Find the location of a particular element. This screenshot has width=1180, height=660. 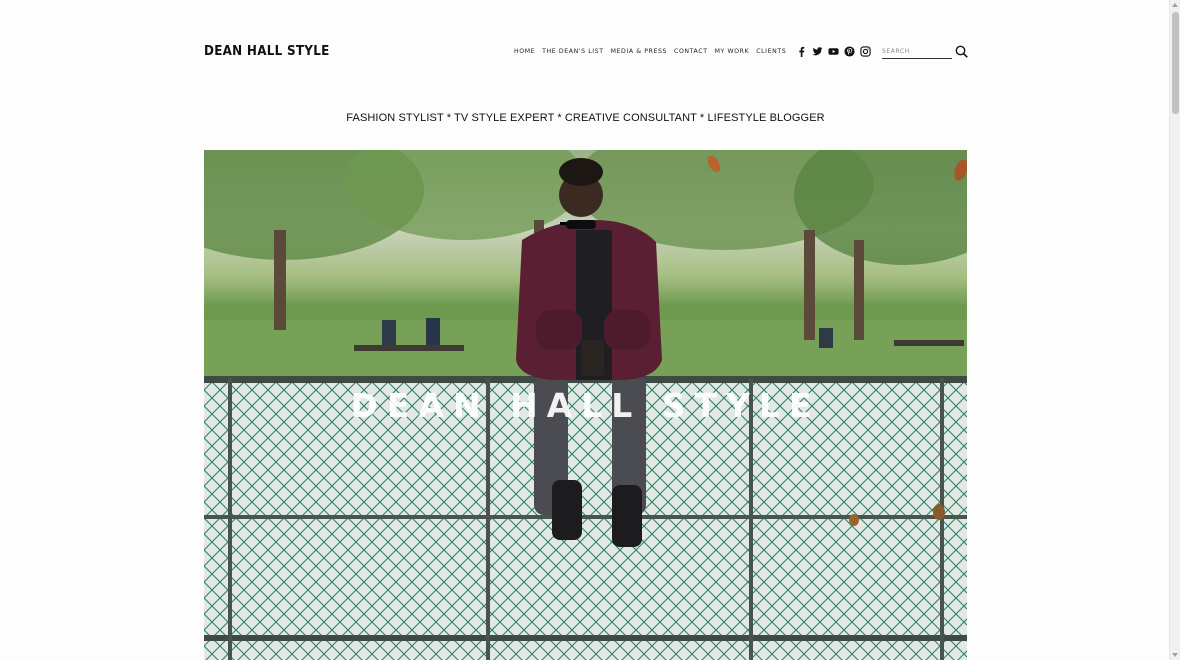

nav-clients: CLIENTS is located at coordinates (771, 53).